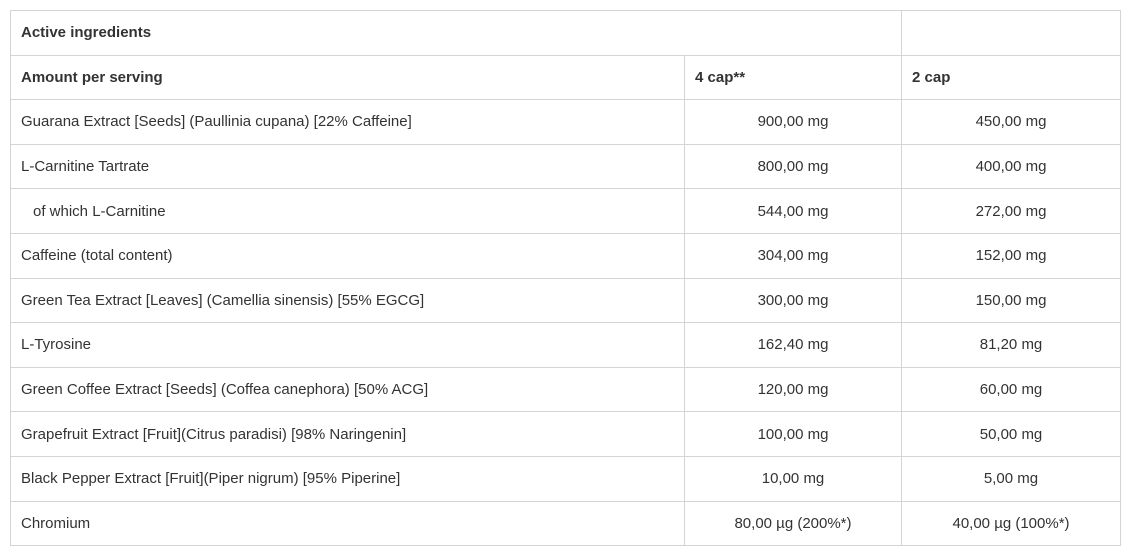 This screenshot has height=555, width=1130. Describe the element at coordinates (793, 434) in the screenshot. I see `amount-4-cap: 100,00 mg` at that location.